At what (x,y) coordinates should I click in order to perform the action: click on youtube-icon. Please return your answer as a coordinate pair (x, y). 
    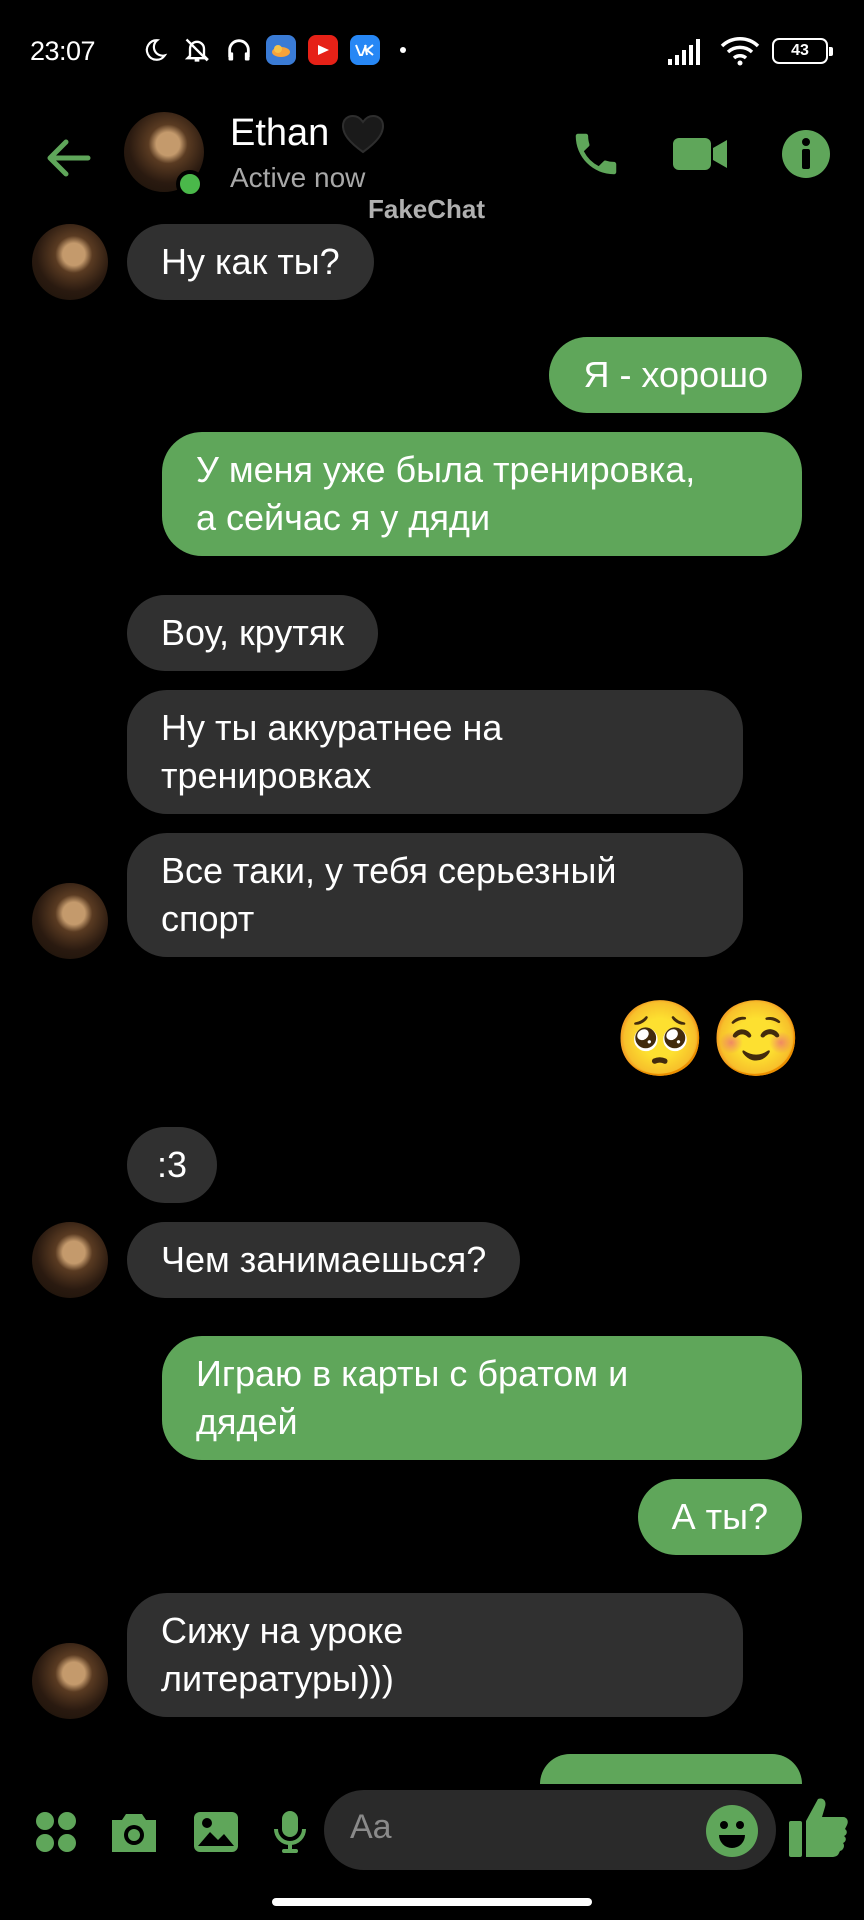
    Looking at the image, I should click on (323, 50).